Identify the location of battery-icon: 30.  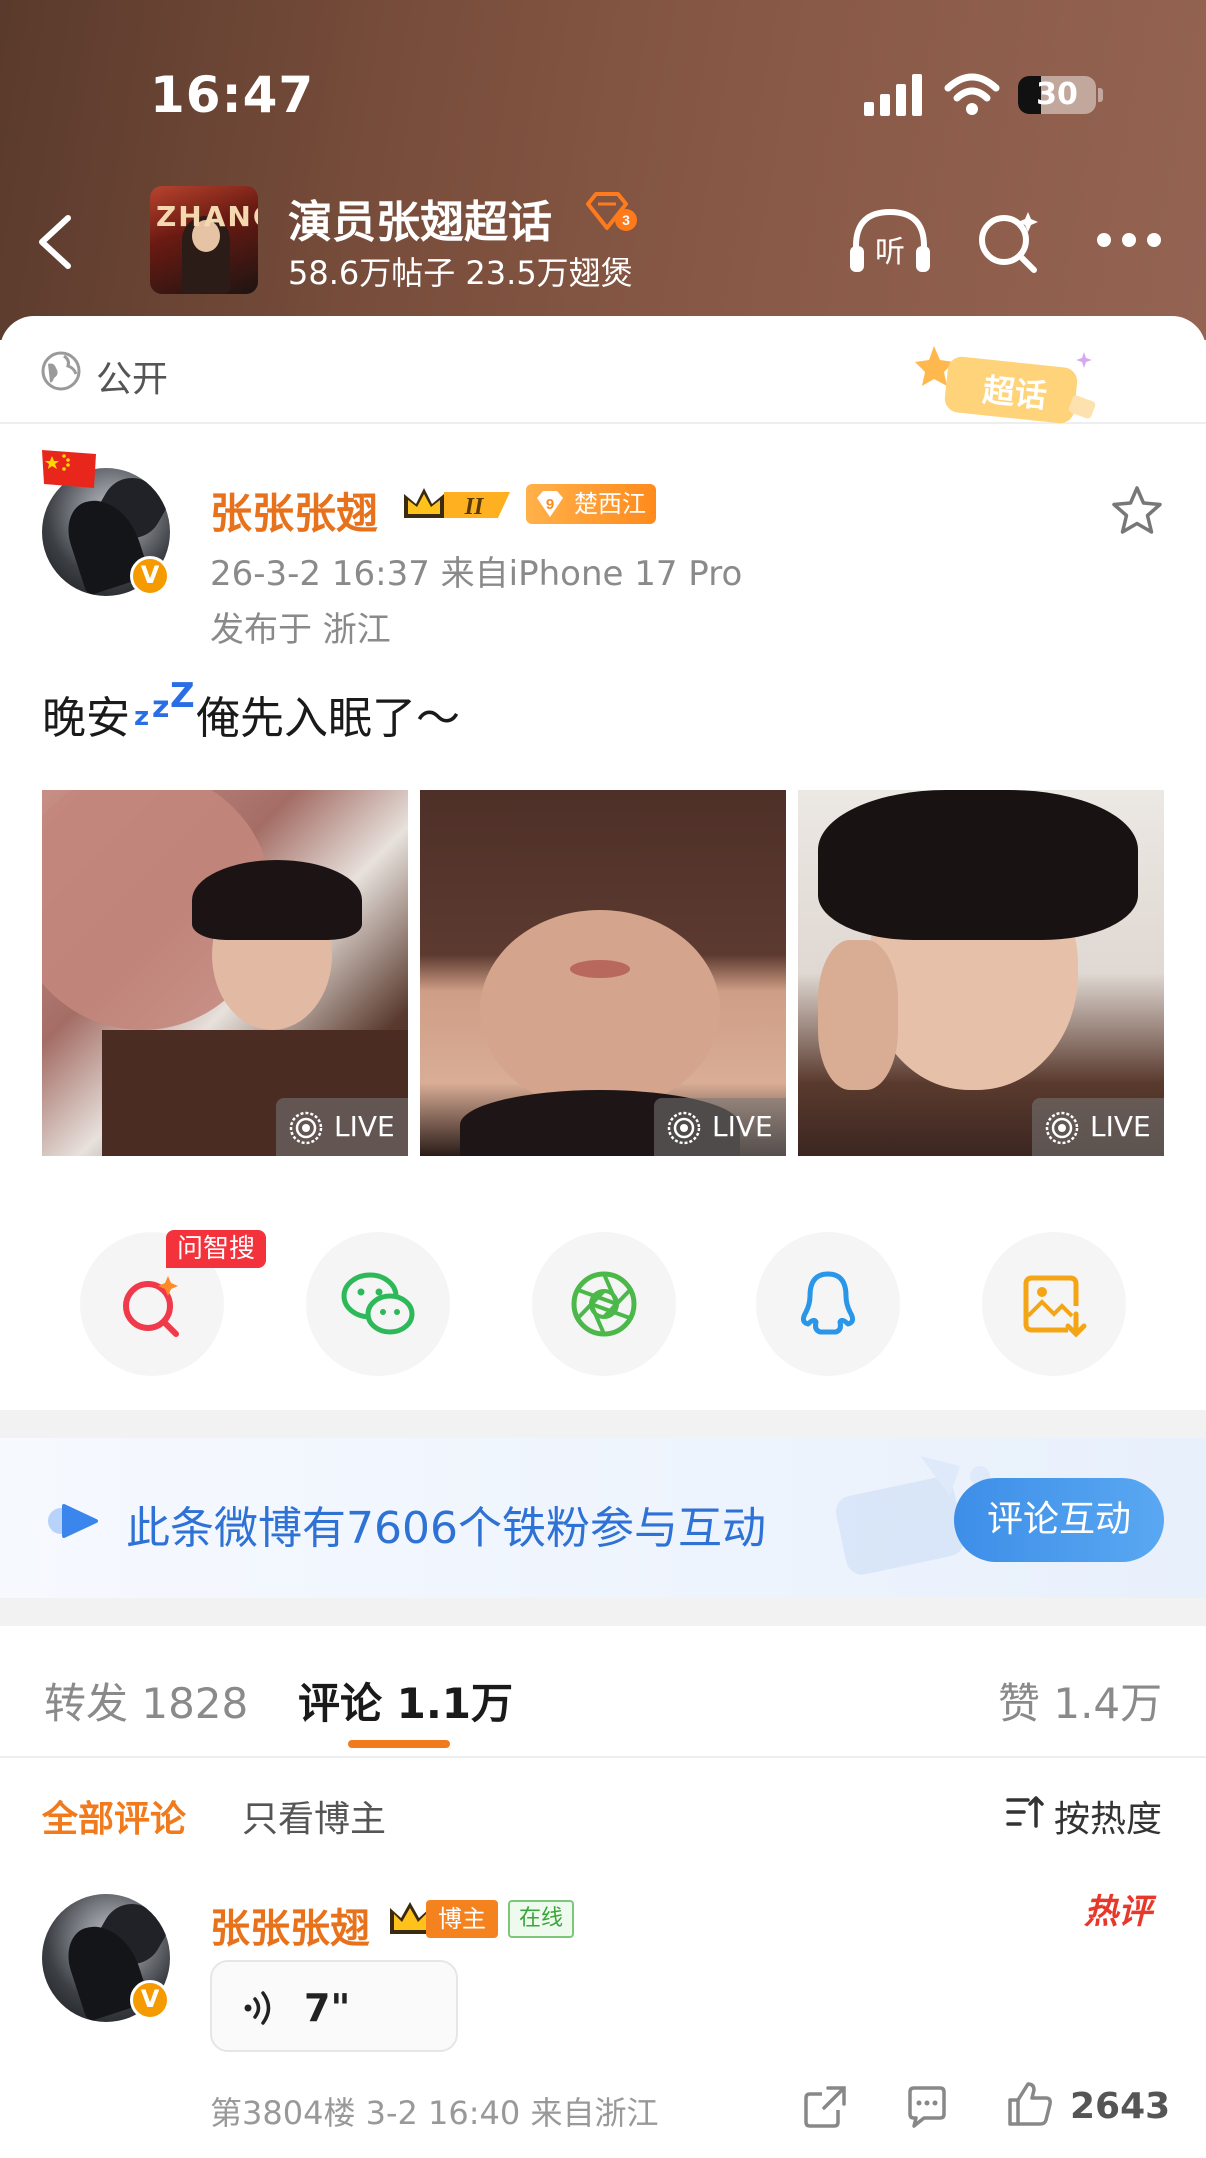
(1057, 95).